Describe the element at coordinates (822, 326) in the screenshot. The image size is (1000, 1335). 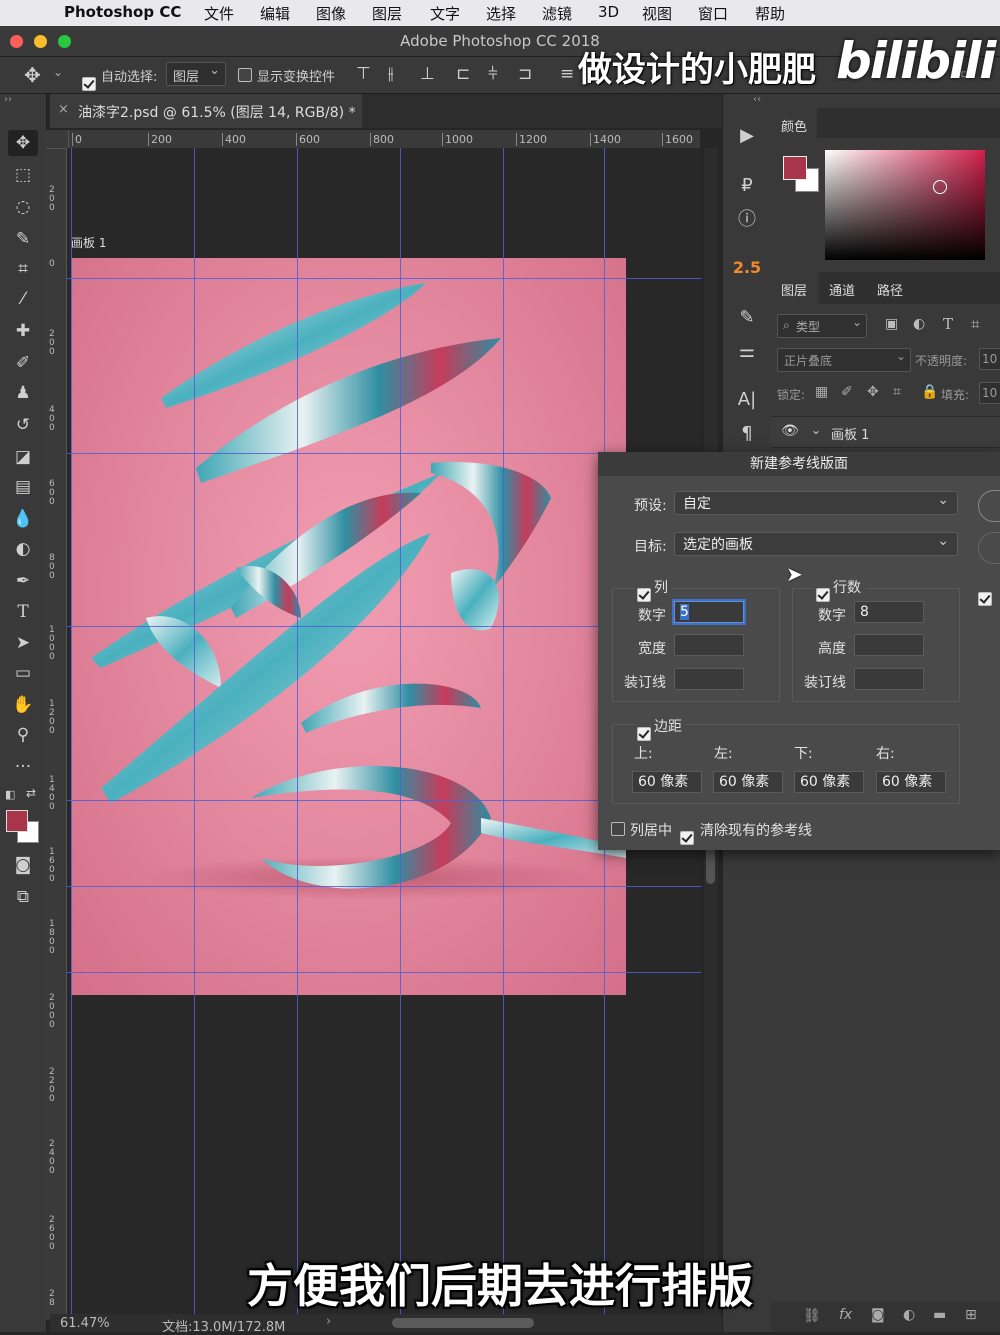
I see `layer-filter-dropdown: ⌕ 类型 ⌄` at that location.